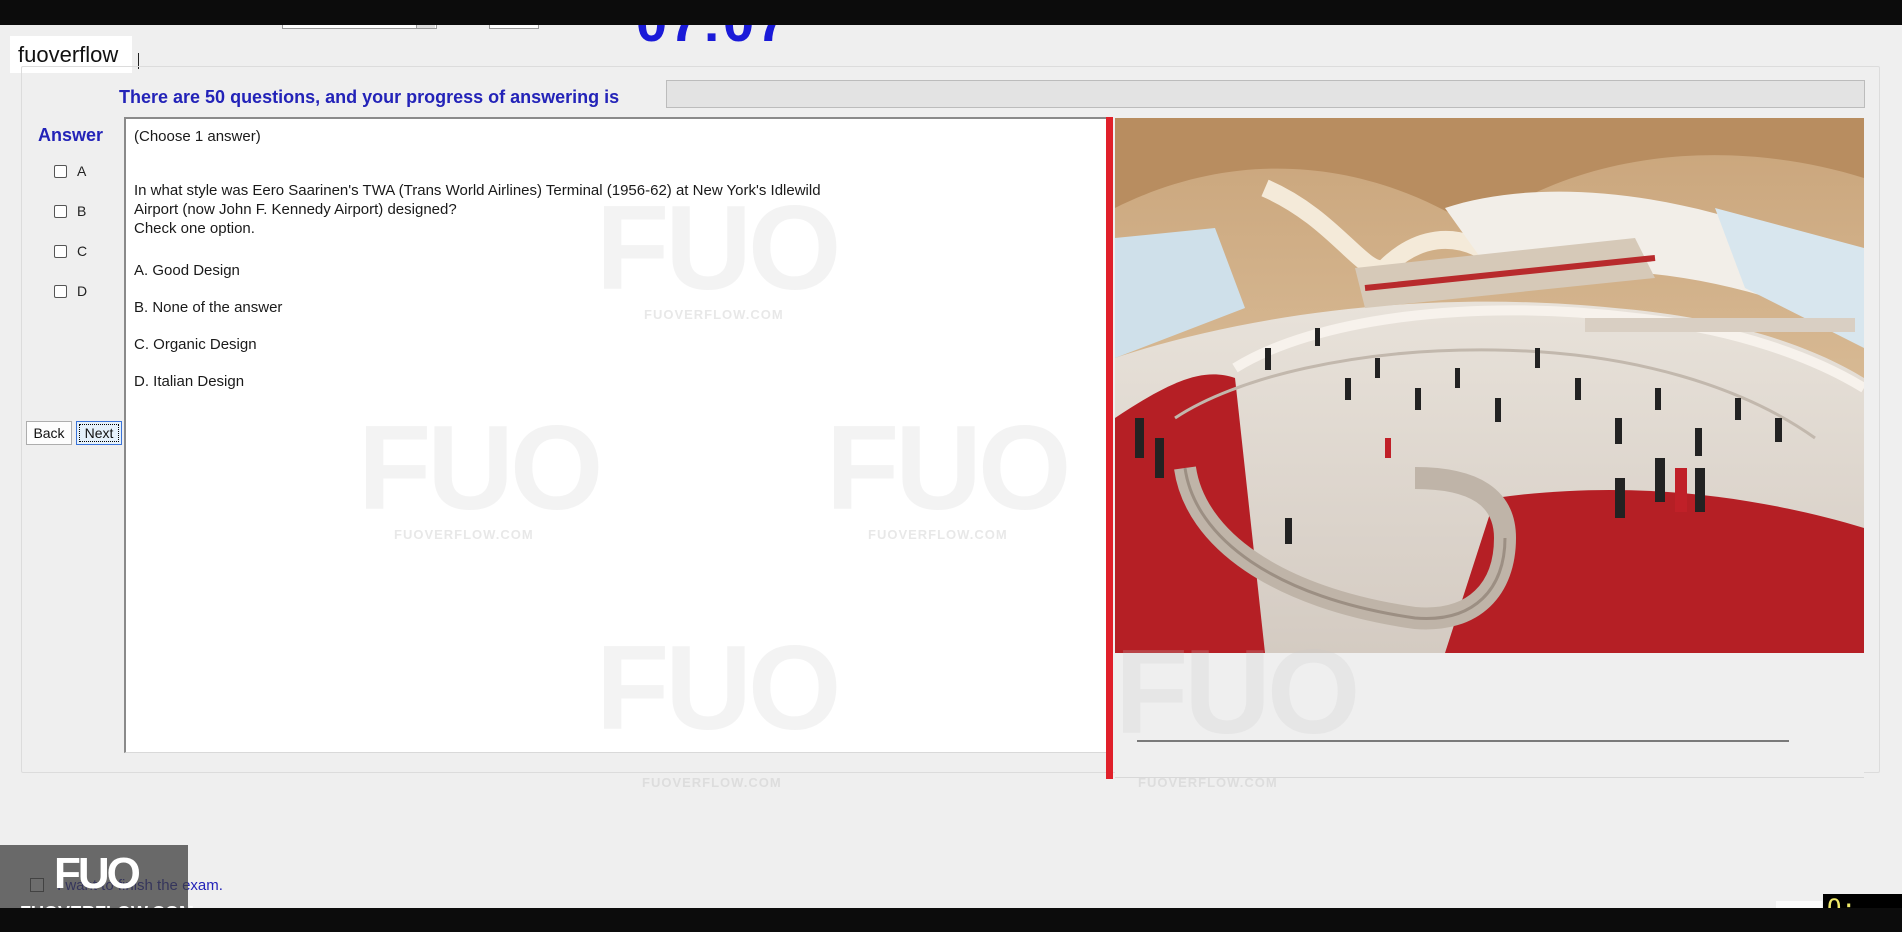  Describe the element at coordinates (70, 251) in the screenshot. I see `answer-option-c: C` at that location.